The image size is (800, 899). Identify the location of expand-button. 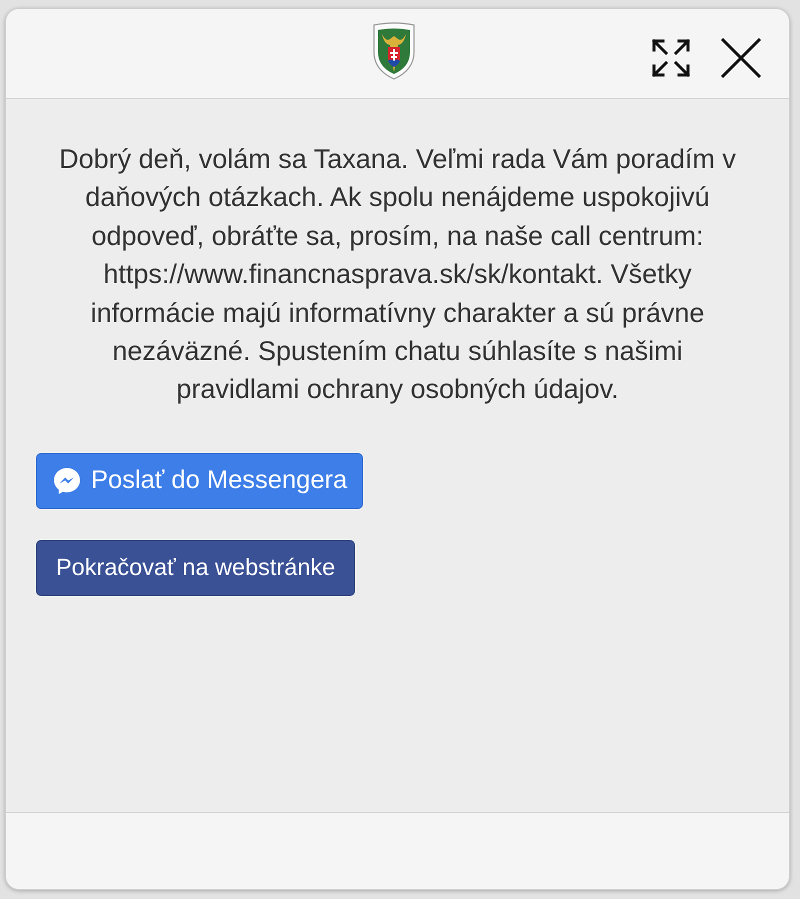
(671, 58).